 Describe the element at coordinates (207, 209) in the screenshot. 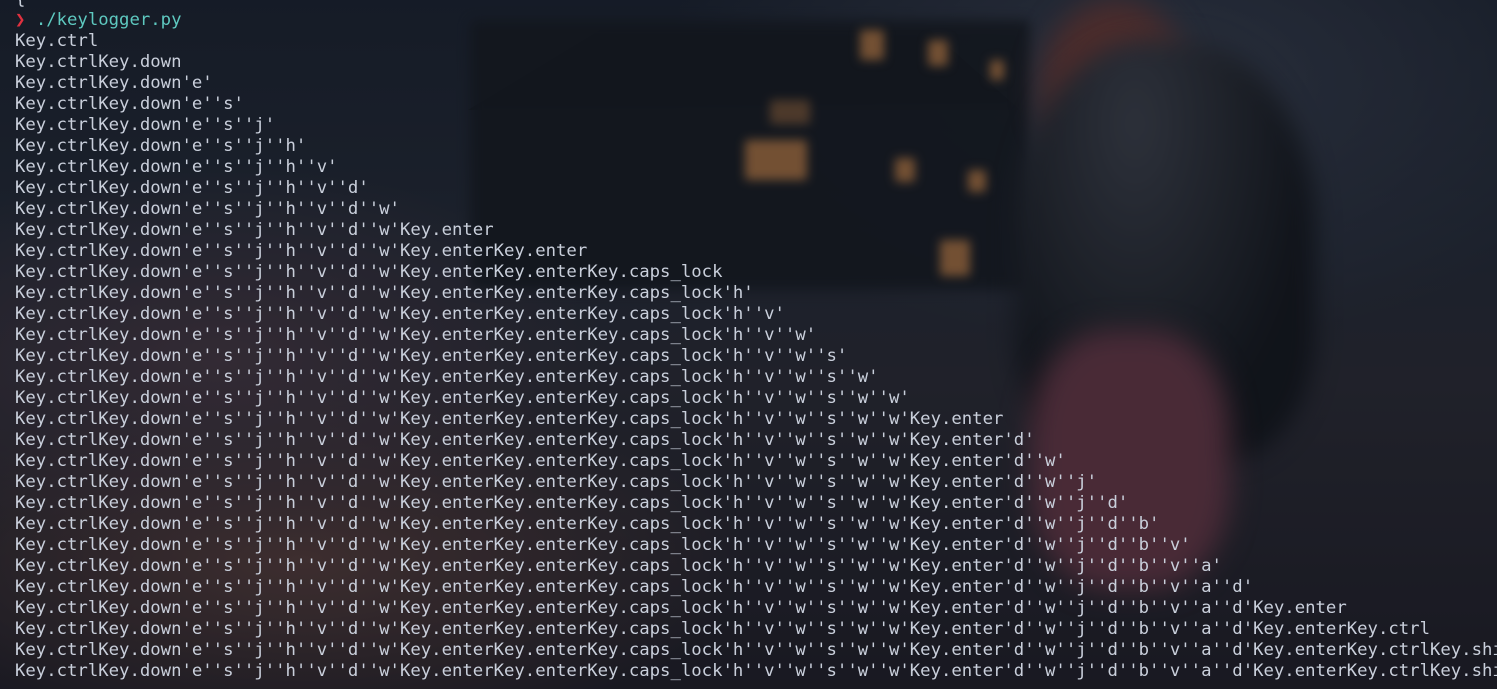

I see `output-line: Key.ctrlKey.down'e''s''j''h''v''d''w'` at that location.